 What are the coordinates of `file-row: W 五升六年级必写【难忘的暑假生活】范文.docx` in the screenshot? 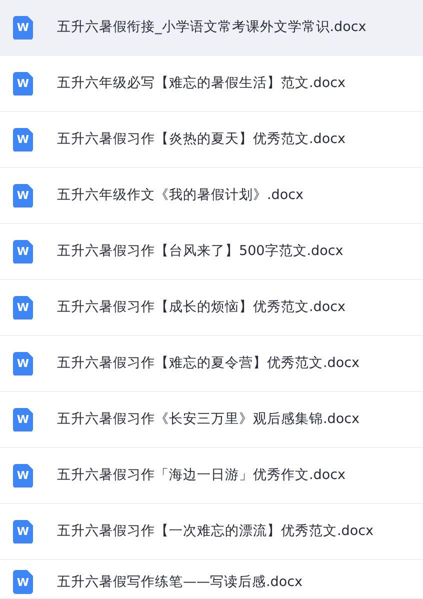 It's located at (211, 84).